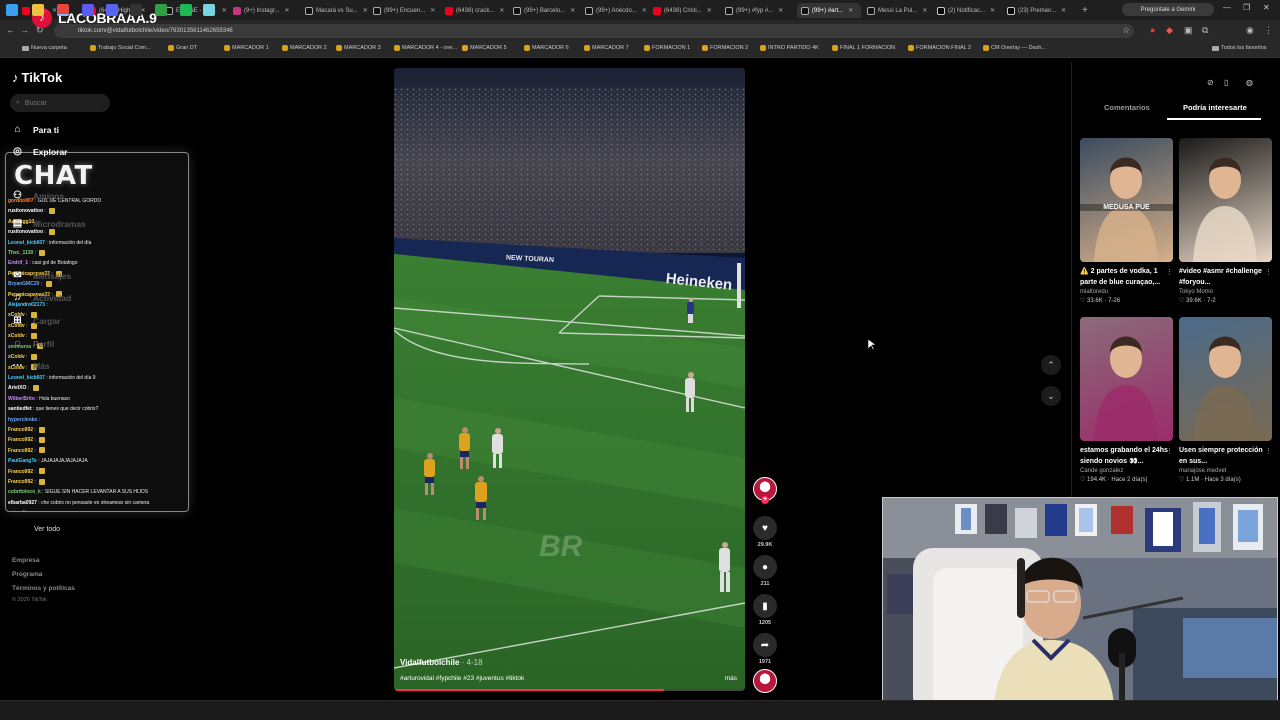  Describe the element at coordinates (939, 48) in the screenshot. I see `bookmark-item: FORMACION FINAL 2` at that location.